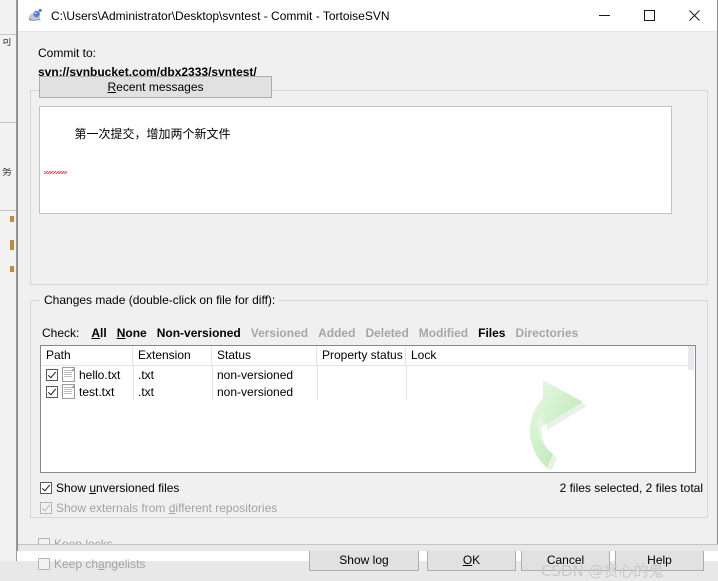 The image size is (718, 581). What do you see at coordinates (97, 391) in the screenshot?
I see `file-name: test.txt` at bounding box center [97, 391].